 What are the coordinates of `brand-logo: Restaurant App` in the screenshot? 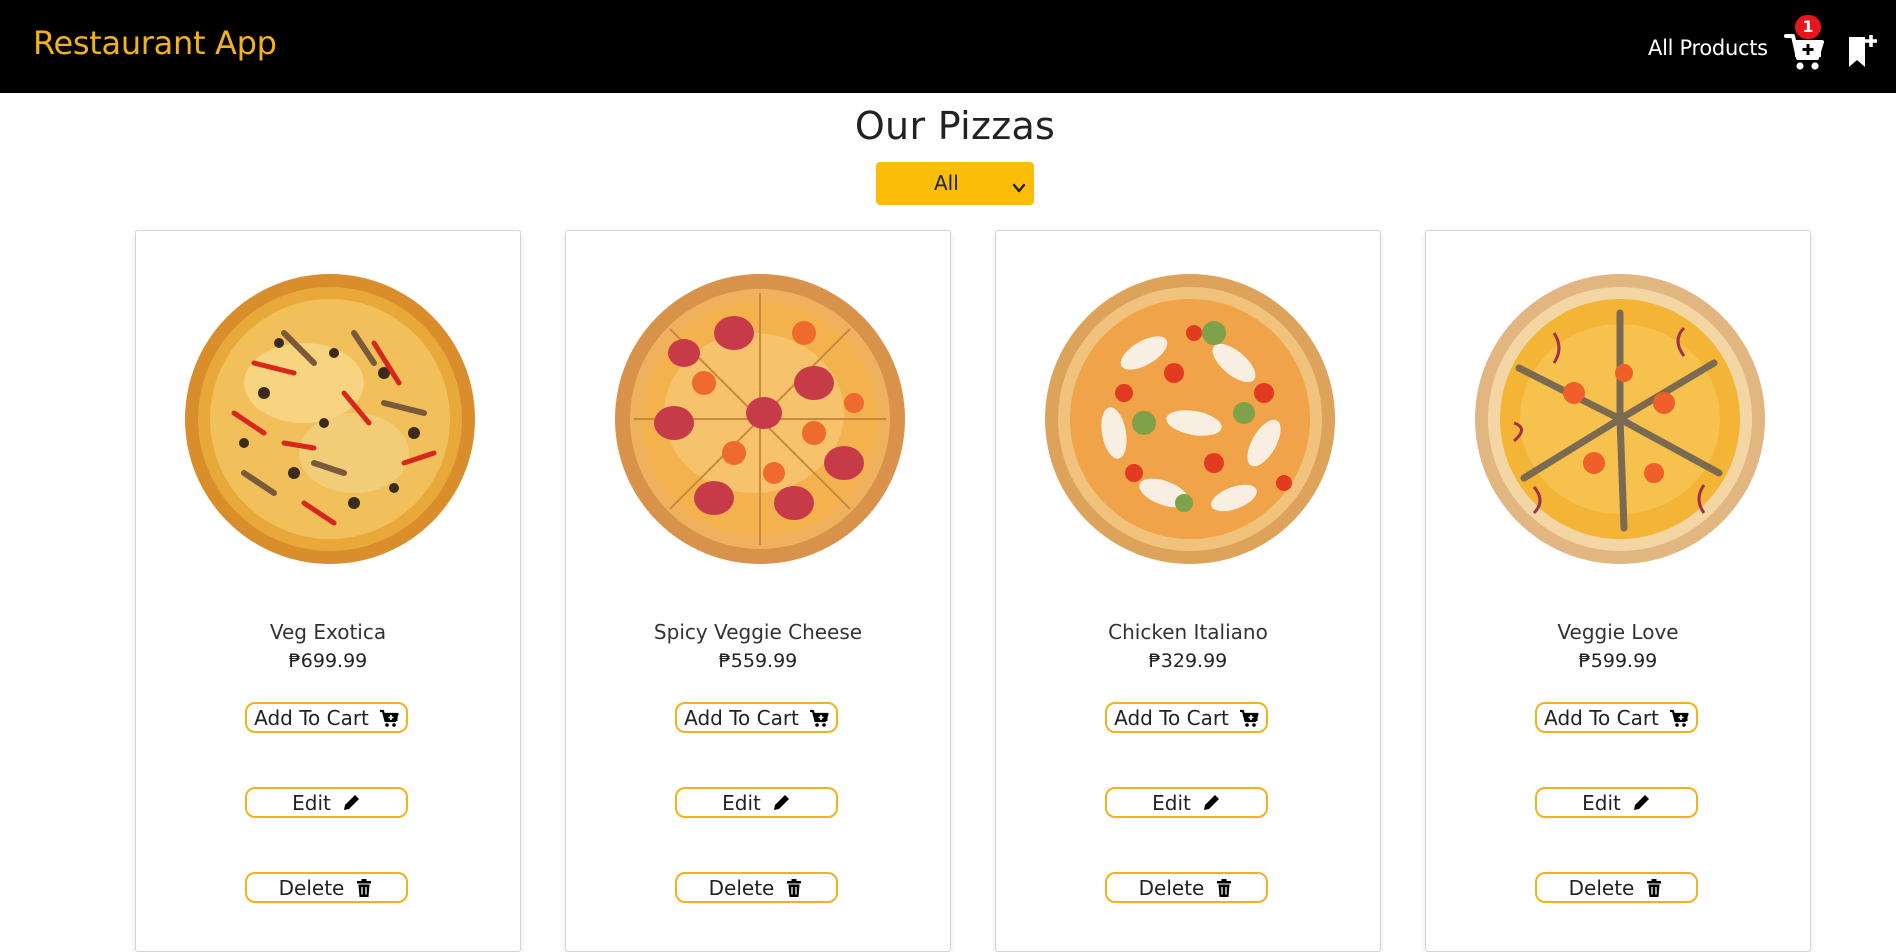 It's located at (155, 43).